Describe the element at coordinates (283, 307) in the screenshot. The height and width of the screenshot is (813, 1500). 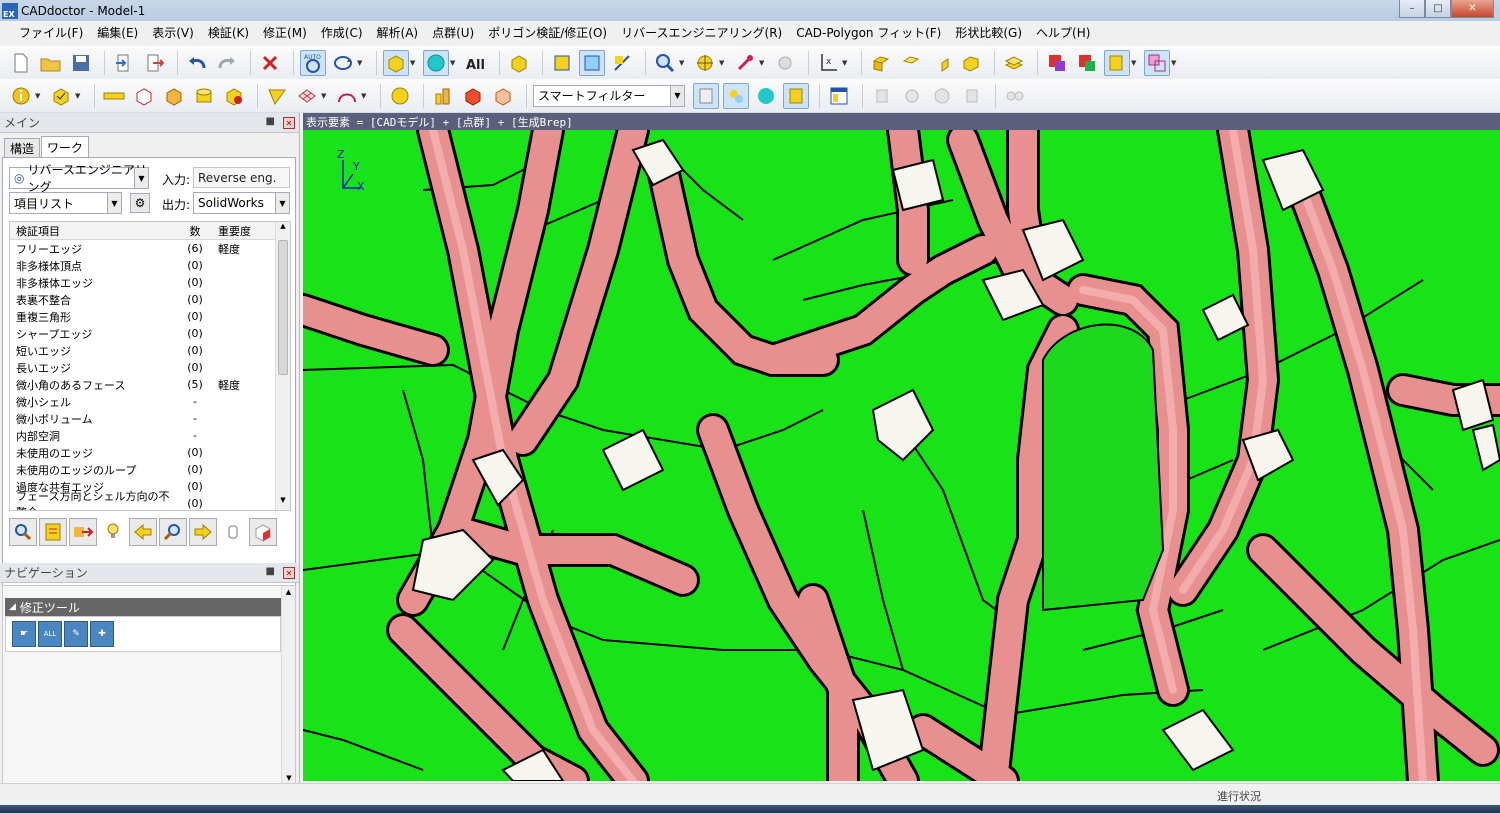
I see `scroll-thumb` at that location.